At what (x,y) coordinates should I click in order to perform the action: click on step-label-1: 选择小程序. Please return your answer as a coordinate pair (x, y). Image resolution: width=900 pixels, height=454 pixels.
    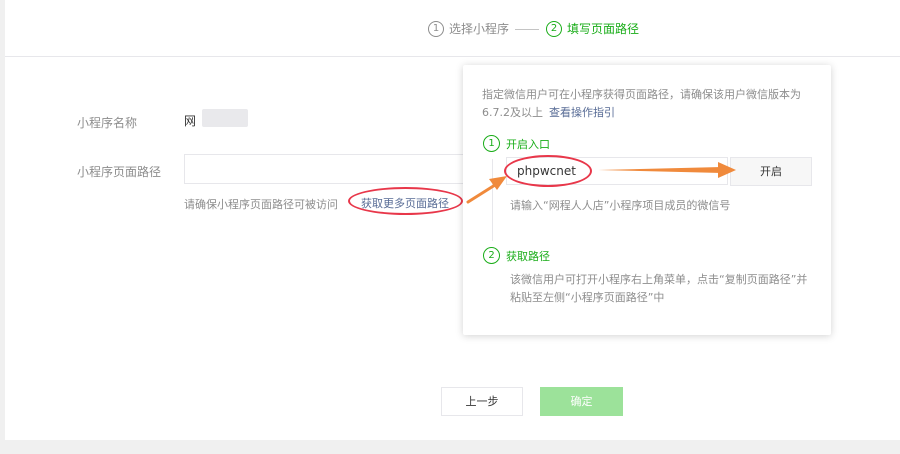
    Looking at the image, I should click on (479, 29).